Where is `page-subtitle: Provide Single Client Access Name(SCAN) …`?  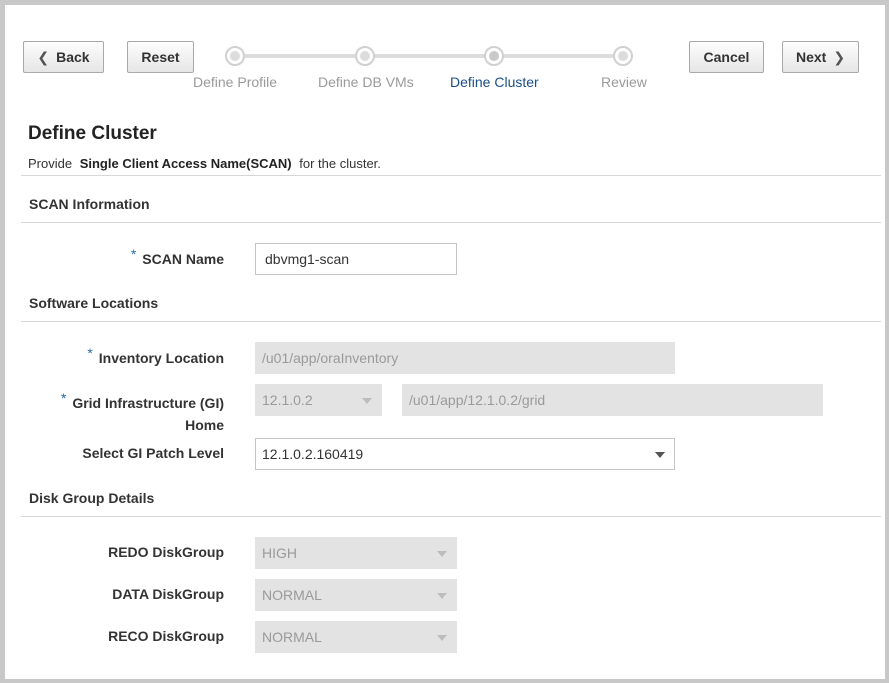 page-subtitle: Provide Single Client Access Name(SCAN) … is located at coordinates (204, 163).